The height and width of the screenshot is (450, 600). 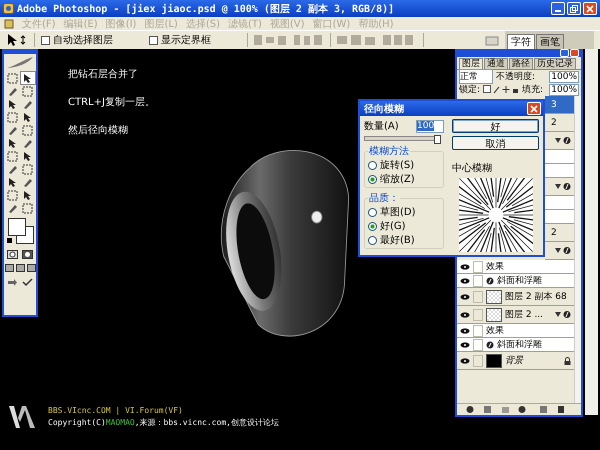 I want to click on ok-button: 好, so click(x=495, y=126).